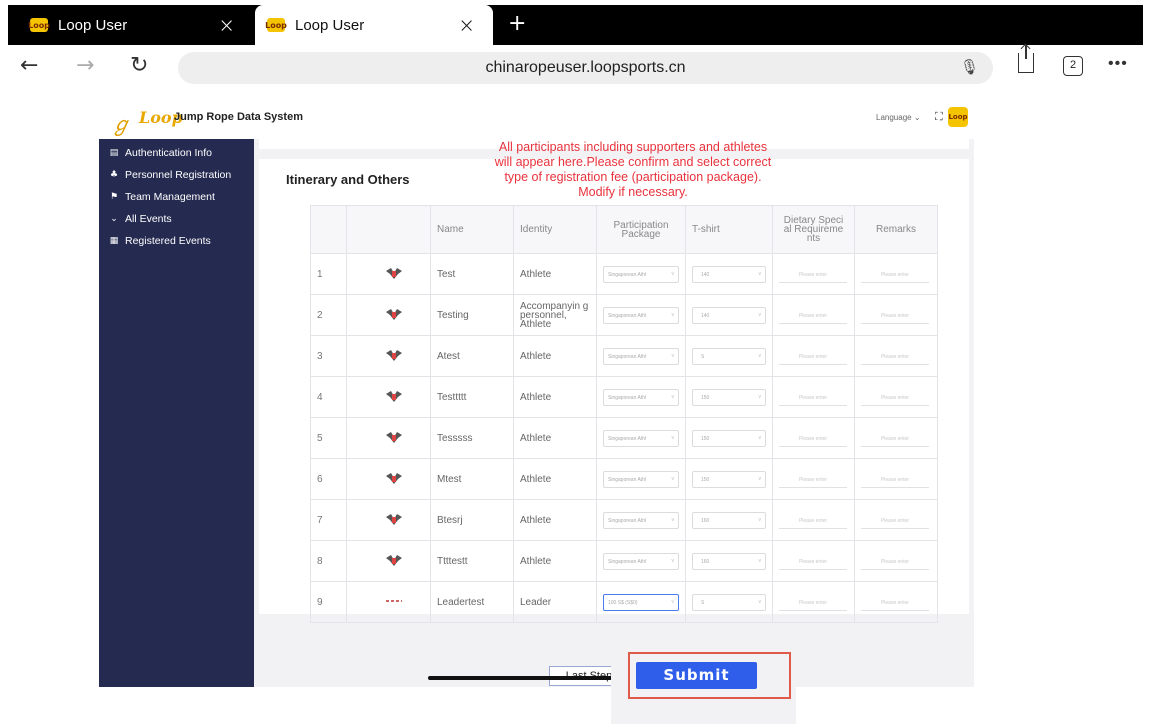 Image resolution: width=1149 pixels, height=727 pixels. Describe the element at coordinates (139, 65) in the screenshot. I see `reload-icon: ↻` at that location.